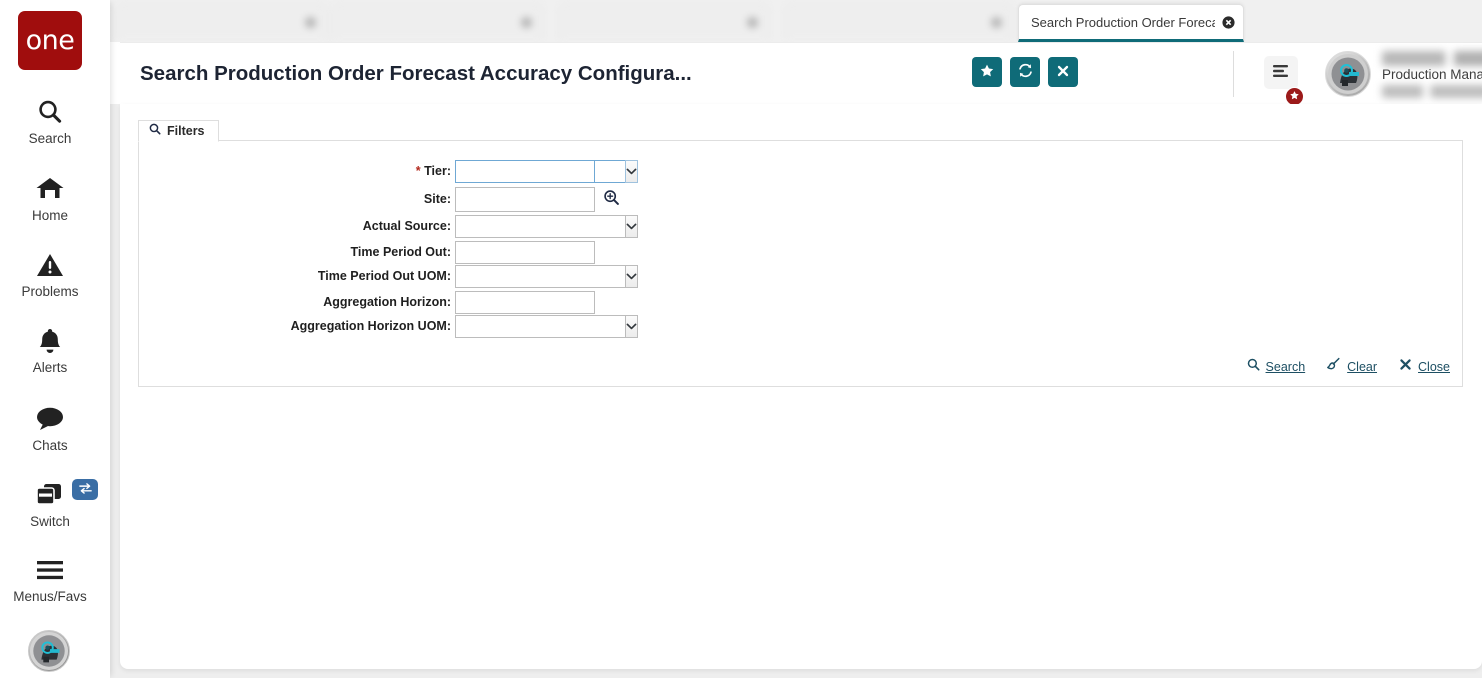  Describe the element at coordinates (50, 596) in the screenshot. I see `sidebar-item-label: Menus/Favs` at that location.